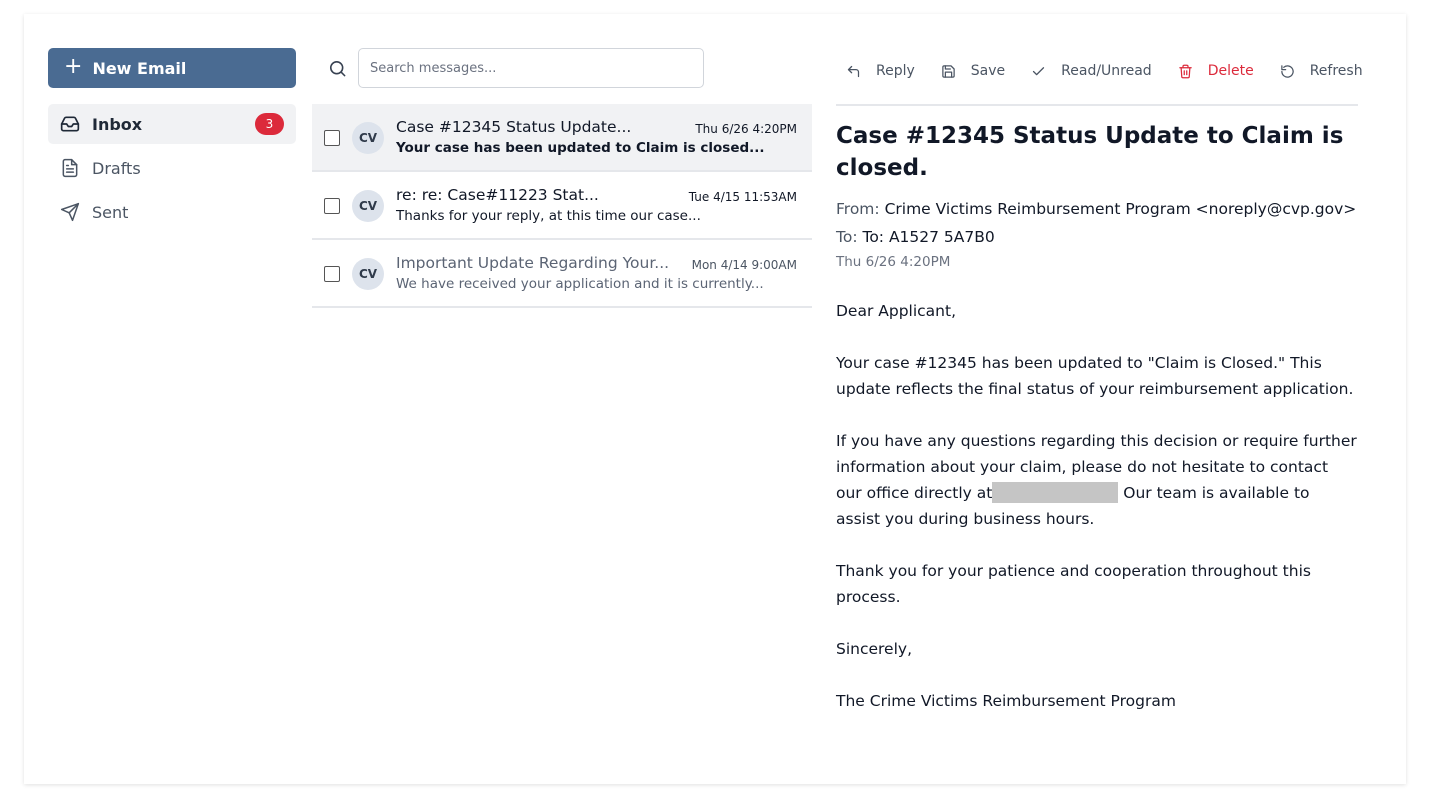 The image size is (1430, 800). I want to click on file-text-icon, so click(70, 168).